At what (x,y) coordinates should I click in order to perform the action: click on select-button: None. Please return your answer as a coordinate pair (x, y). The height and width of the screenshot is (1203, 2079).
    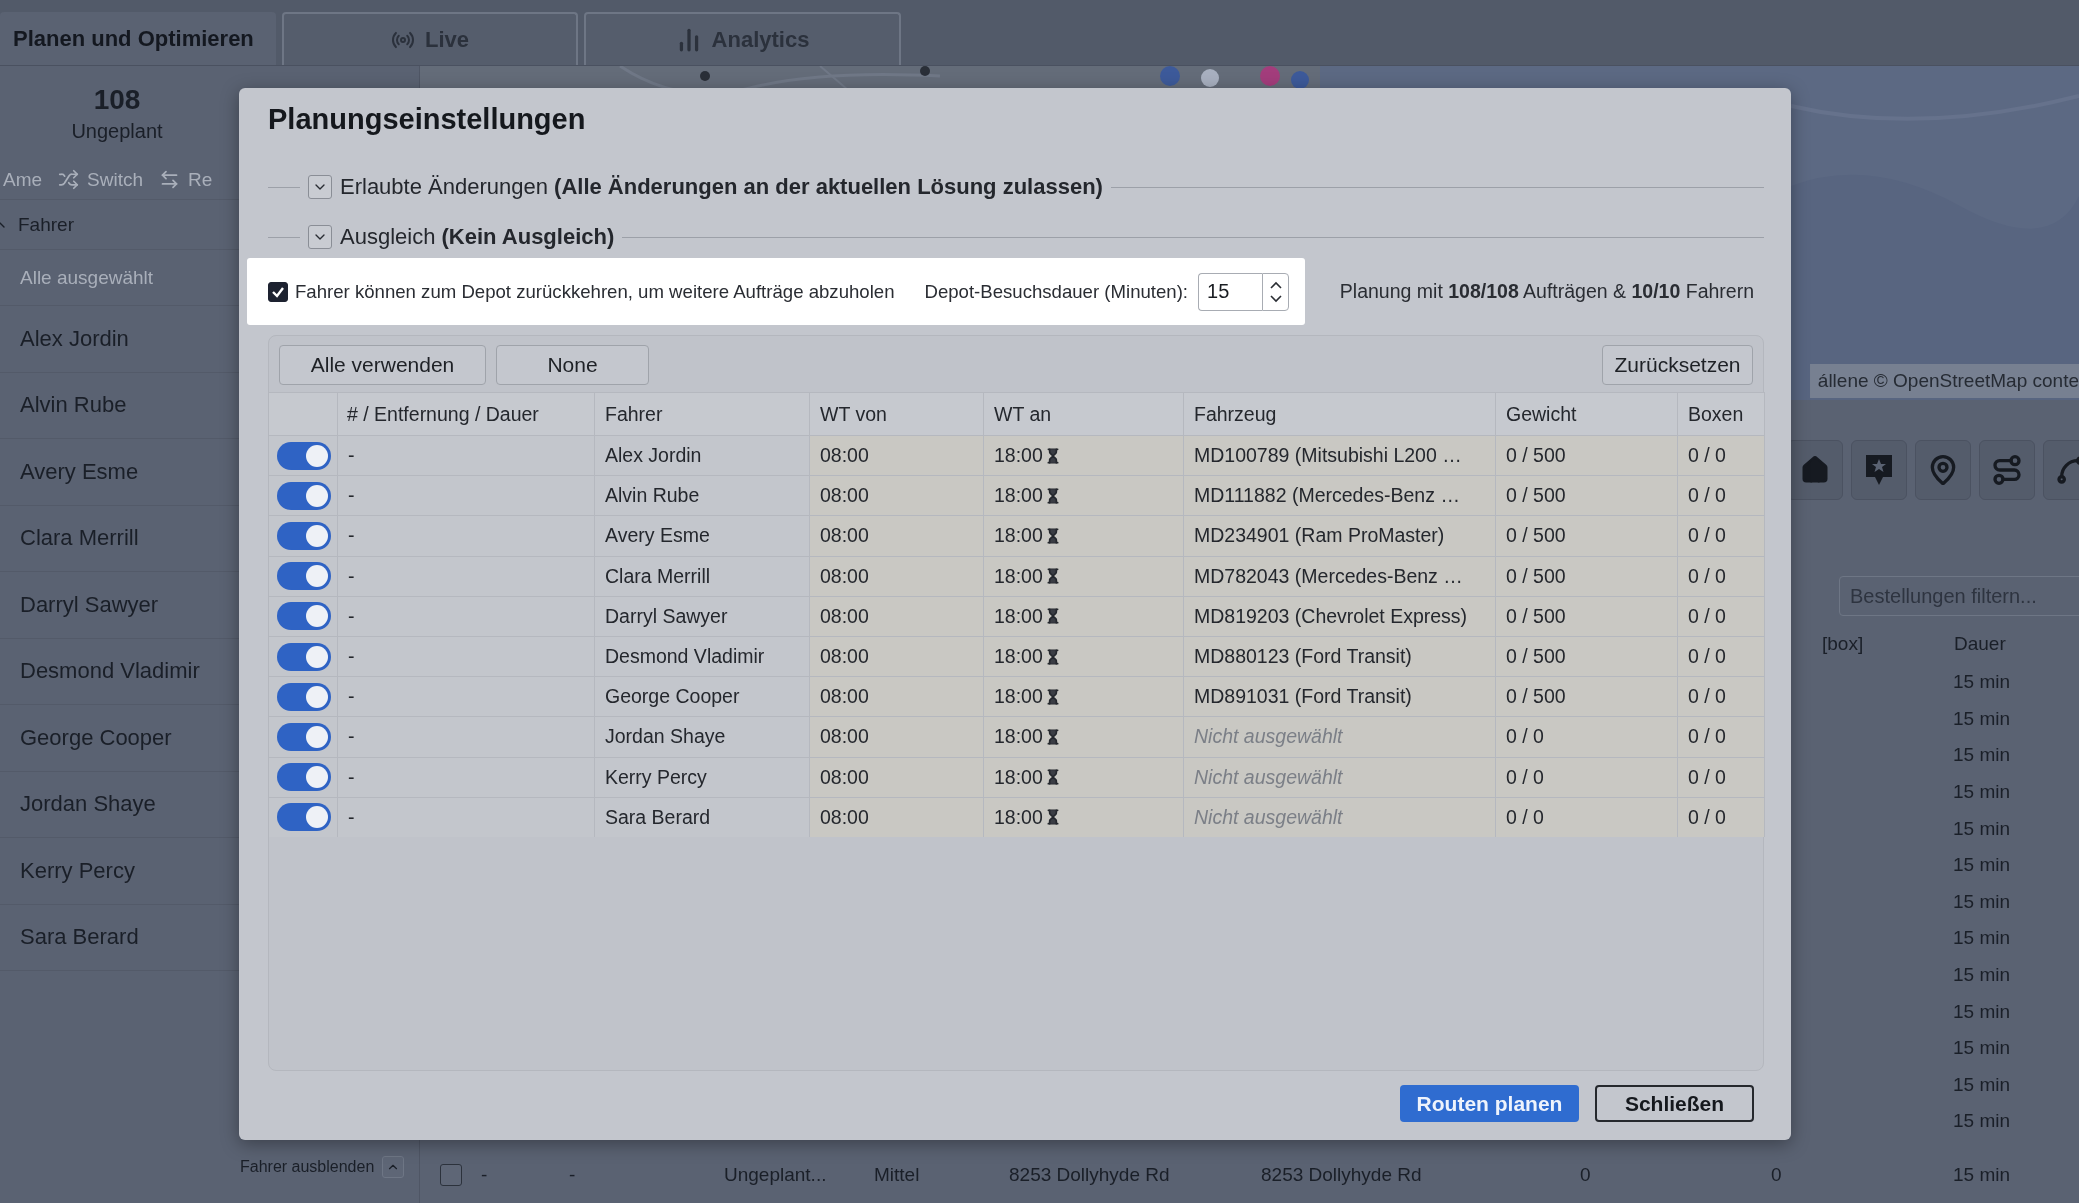
    Looking at the image, I should click on (572, 365).